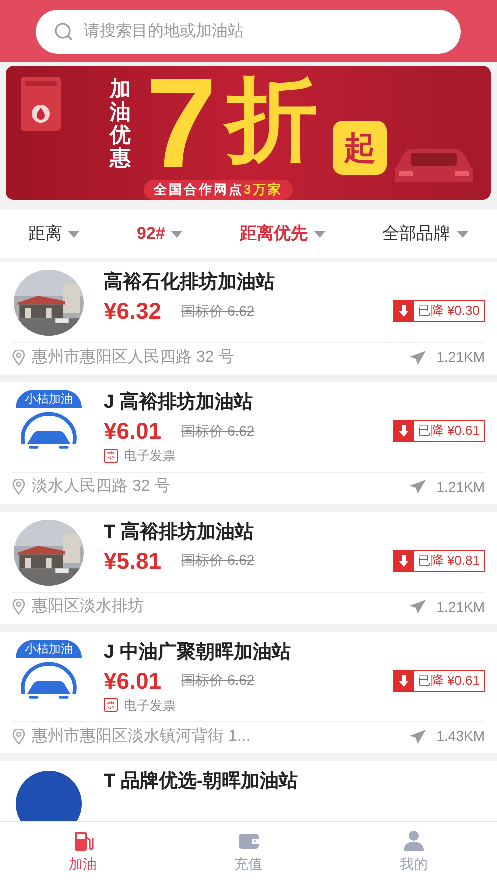 This screenshot has width=497, height=883. Describe the element at coordinates (178, 402) in the screenshot. I see `station-name: J 高裕排坊加油站` at that location.